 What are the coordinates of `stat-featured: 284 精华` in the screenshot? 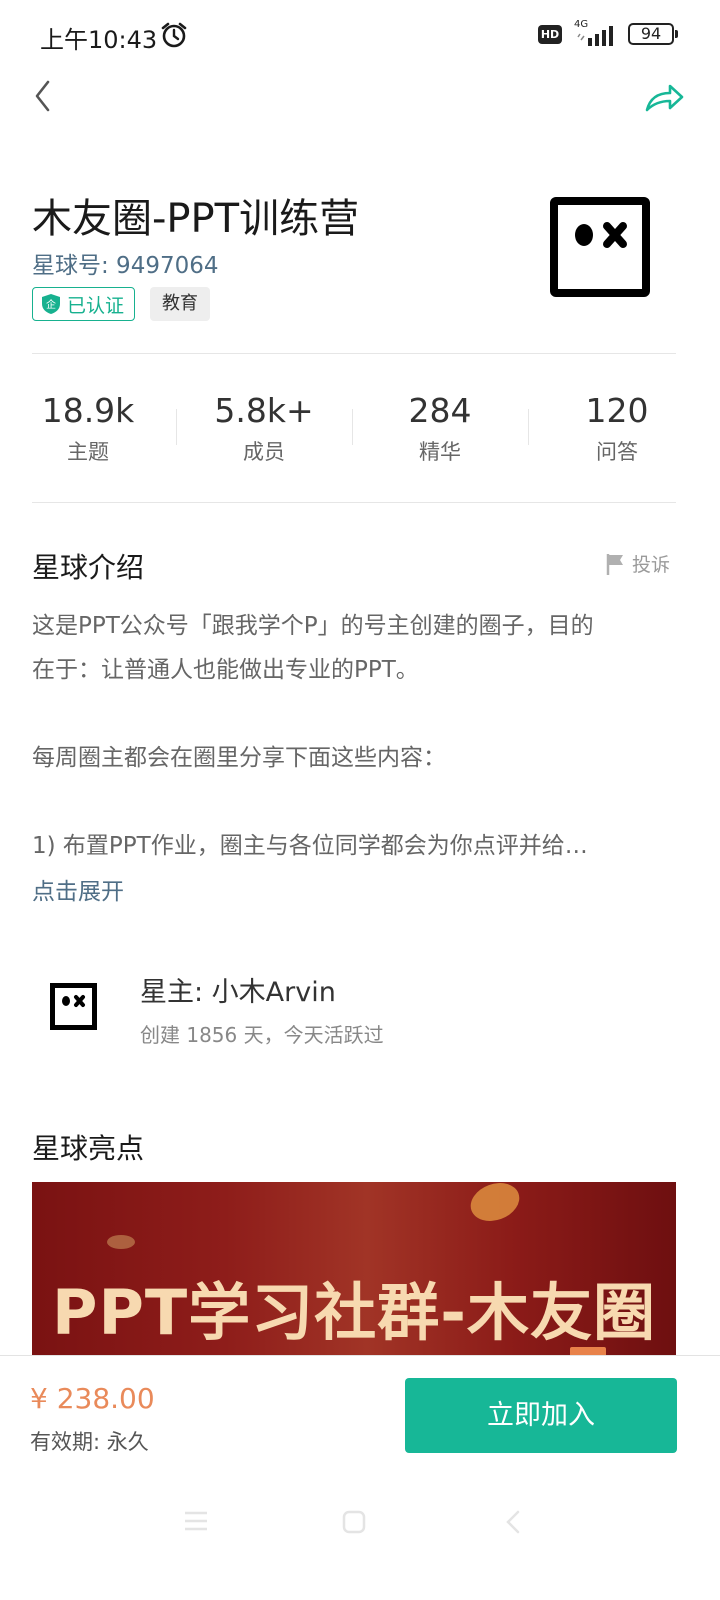 It's located at (440, 425).